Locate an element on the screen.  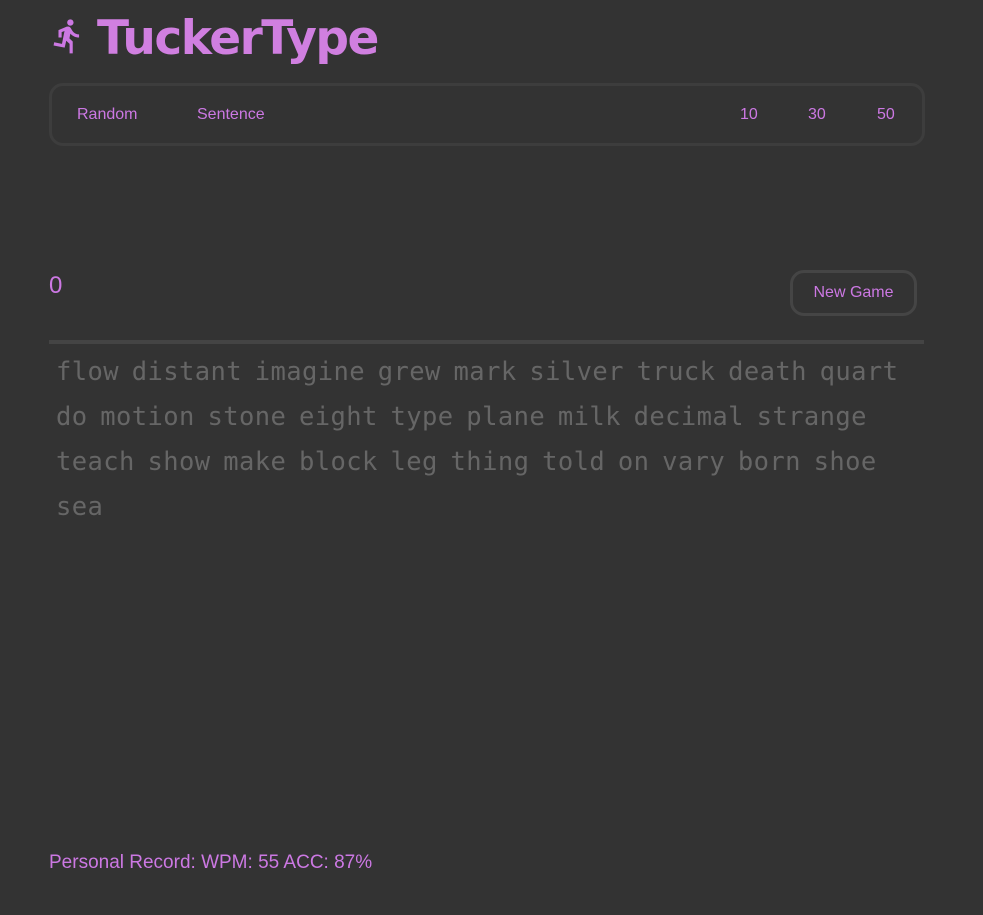
word-counter: 0 is located at coordinates (56, 285).